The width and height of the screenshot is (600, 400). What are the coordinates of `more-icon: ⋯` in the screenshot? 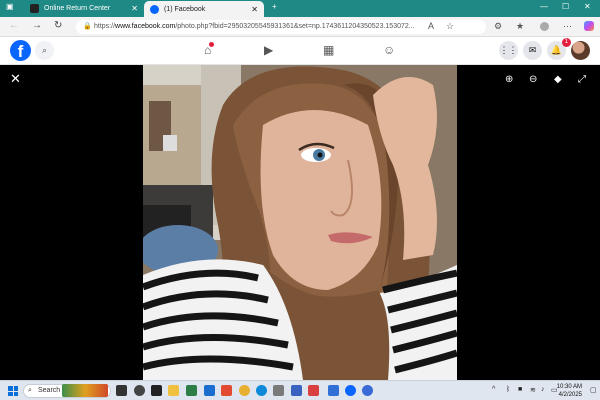 It's located at (567, 26).